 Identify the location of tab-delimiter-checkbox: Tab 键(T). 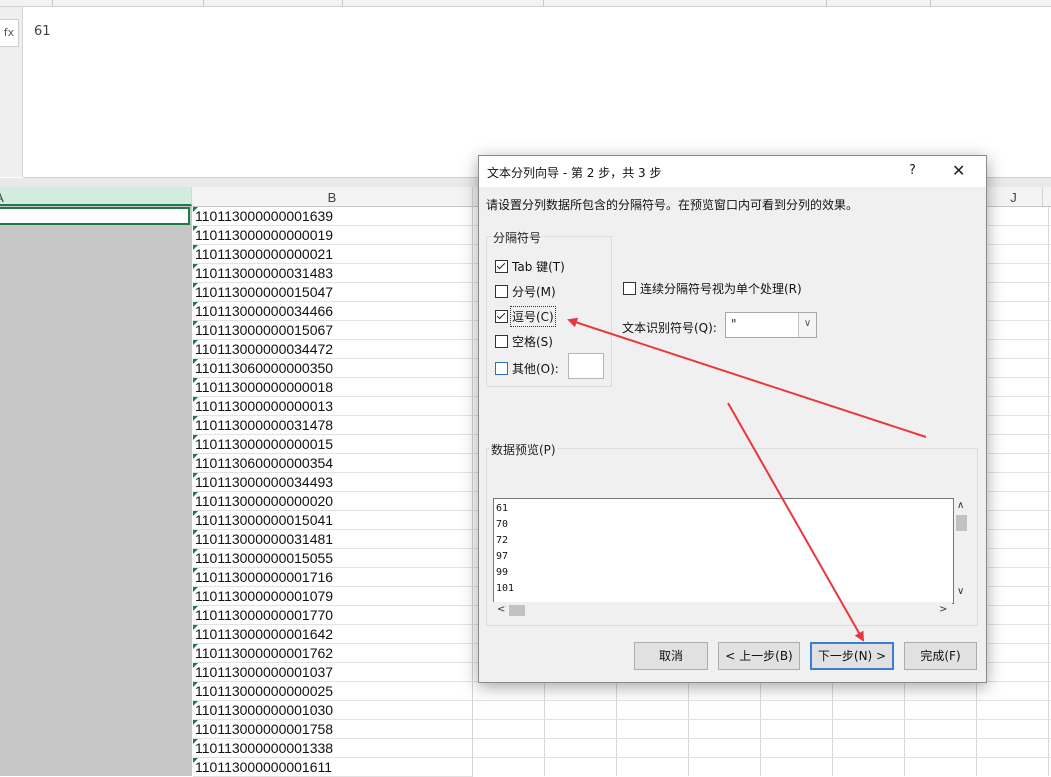
(530, 266).